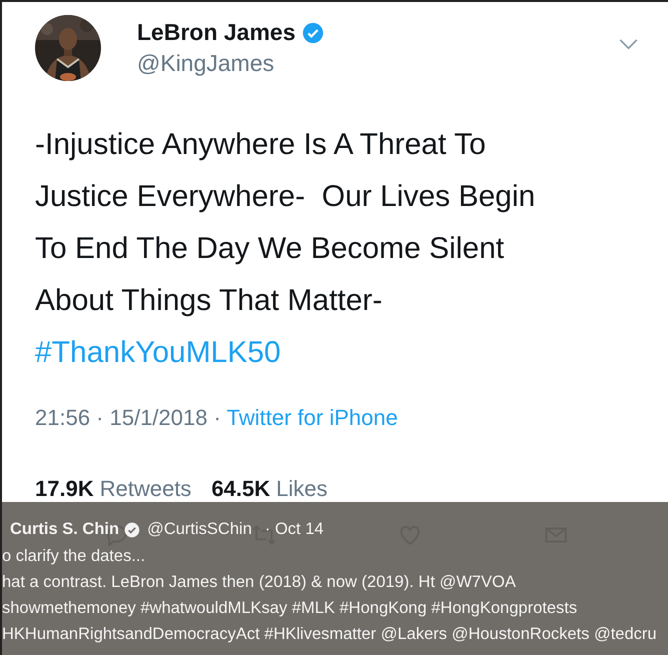 Image resolution: width=668 pixels, height=655 pixels. Describe the element at coordinates (199, 529) in the screenshot. I see `author-handle: @CurtisSChin` at that location.